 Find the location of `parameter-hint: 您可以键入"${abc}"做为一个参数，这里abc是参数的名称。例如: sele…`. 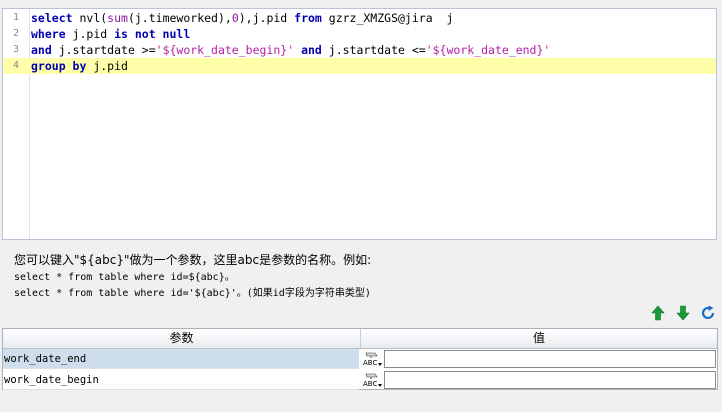

parameter-hint: 您可以键入"${abc}"做为一个参数，这里abc是参数的名称。例如: sele… is located at coordinates (359, 277).